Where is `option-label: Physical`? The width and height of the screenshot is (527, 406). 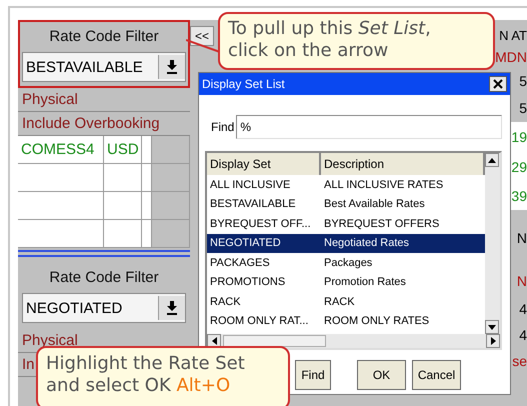
option-label: Physical is located at coordinates (104, 100).